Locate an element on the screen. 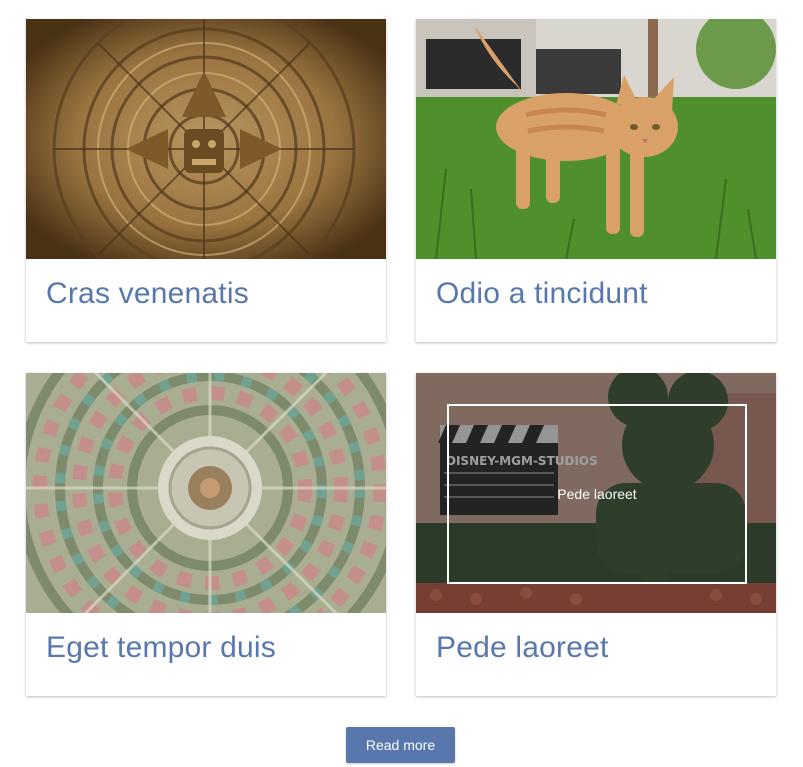 The image size is (803, 767). card-title: Cras venenatis is located at coordinates (147, 294).